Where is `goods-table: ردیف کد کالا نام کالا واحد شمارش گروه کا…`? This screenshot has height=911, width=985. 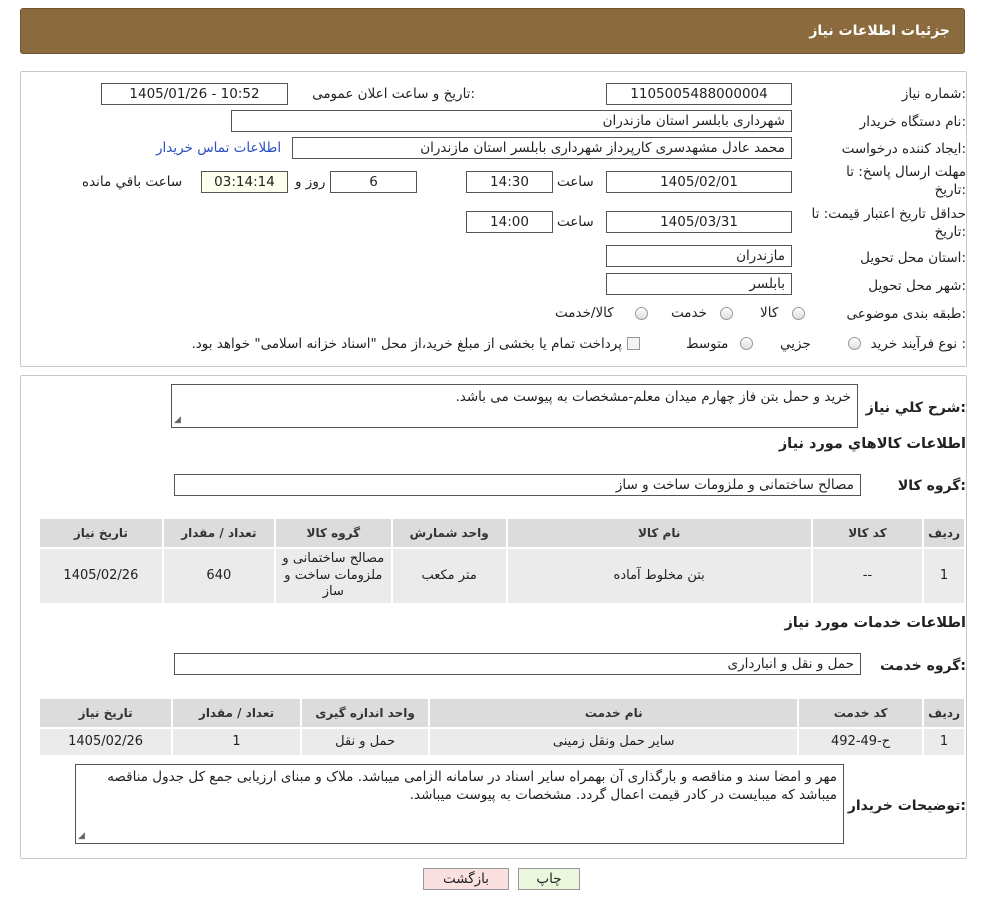
goods-table: ردیف کد کالا نام کالا واحد شمارش گروه کا… is located at coordinates (502, 561).